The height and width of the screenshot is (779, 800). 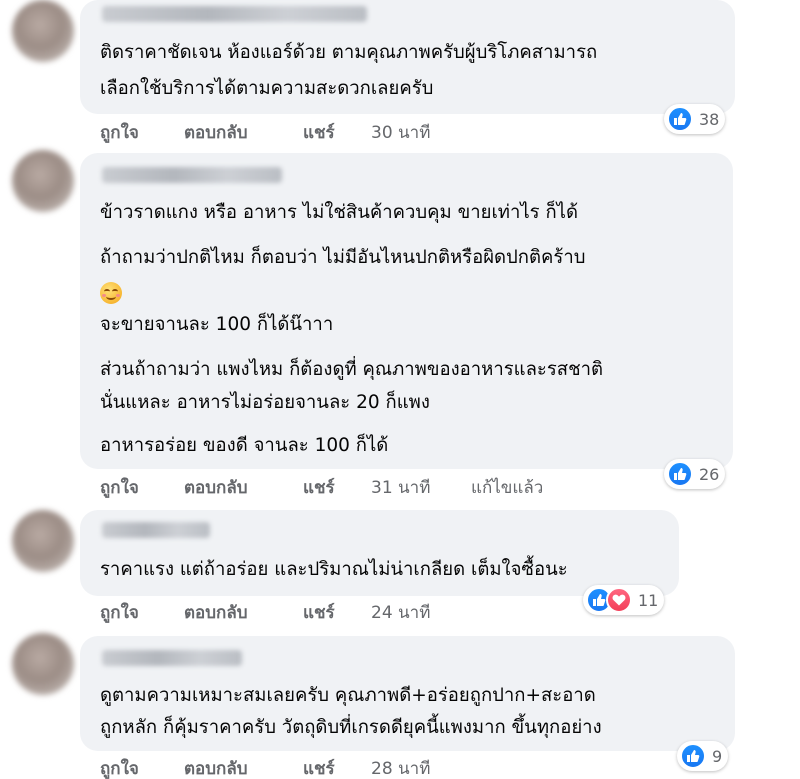 What do you see at coordinates (267, 88) in the screenshot?
I see `comment-text-line: เลือกใช้บริการได้ตามความสะดวกเลยครับ` at bounding box center [267, 88].